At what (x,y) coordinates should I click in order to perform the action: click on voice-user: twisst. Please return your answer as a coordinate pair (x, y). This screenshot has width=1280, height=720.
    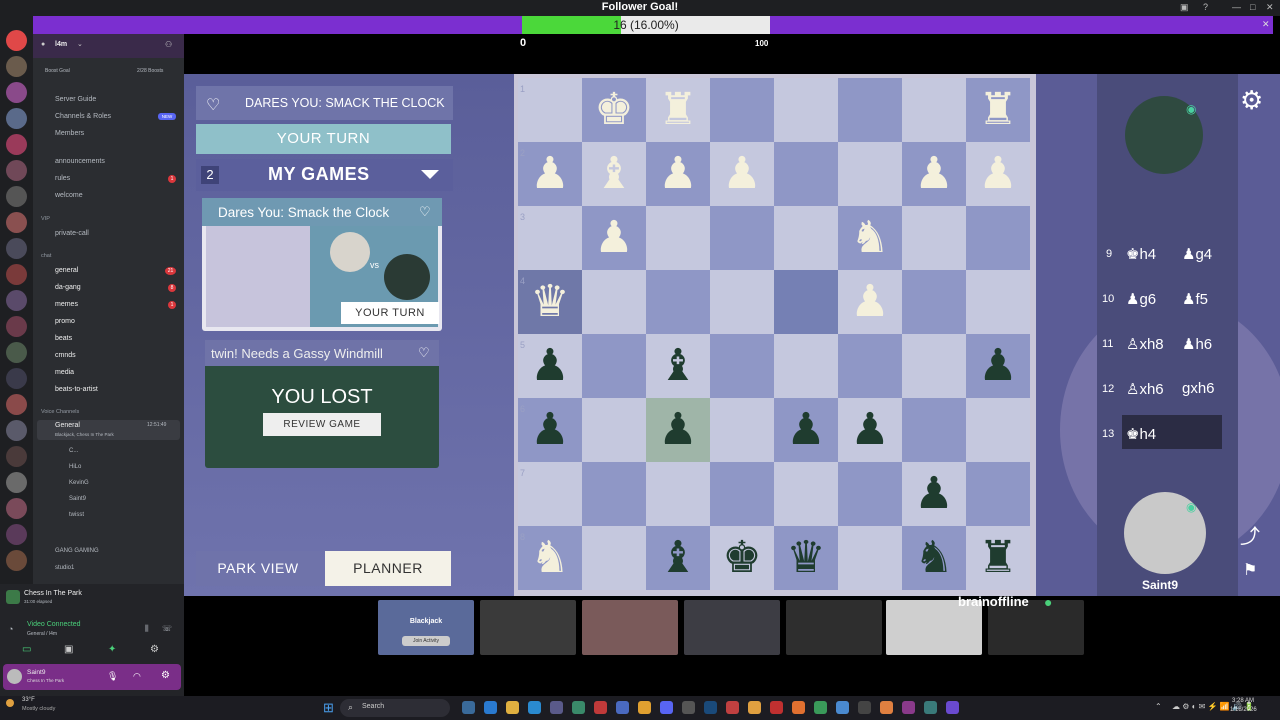
    Looking at the image, I should click on (76, 515).